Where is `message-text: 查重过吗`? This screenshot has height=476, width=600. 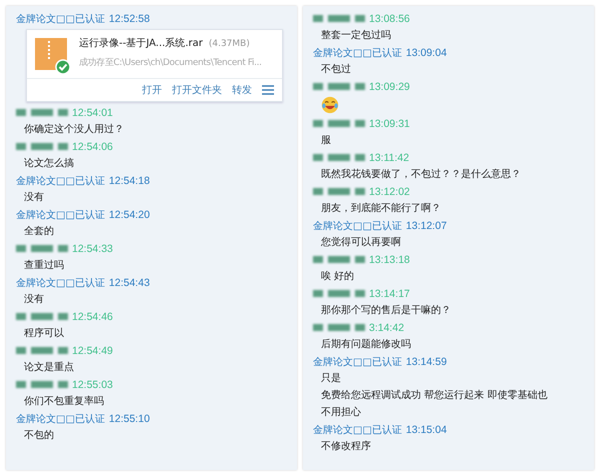 message-text: 查重过吗 is located at coordinates (44, 265).